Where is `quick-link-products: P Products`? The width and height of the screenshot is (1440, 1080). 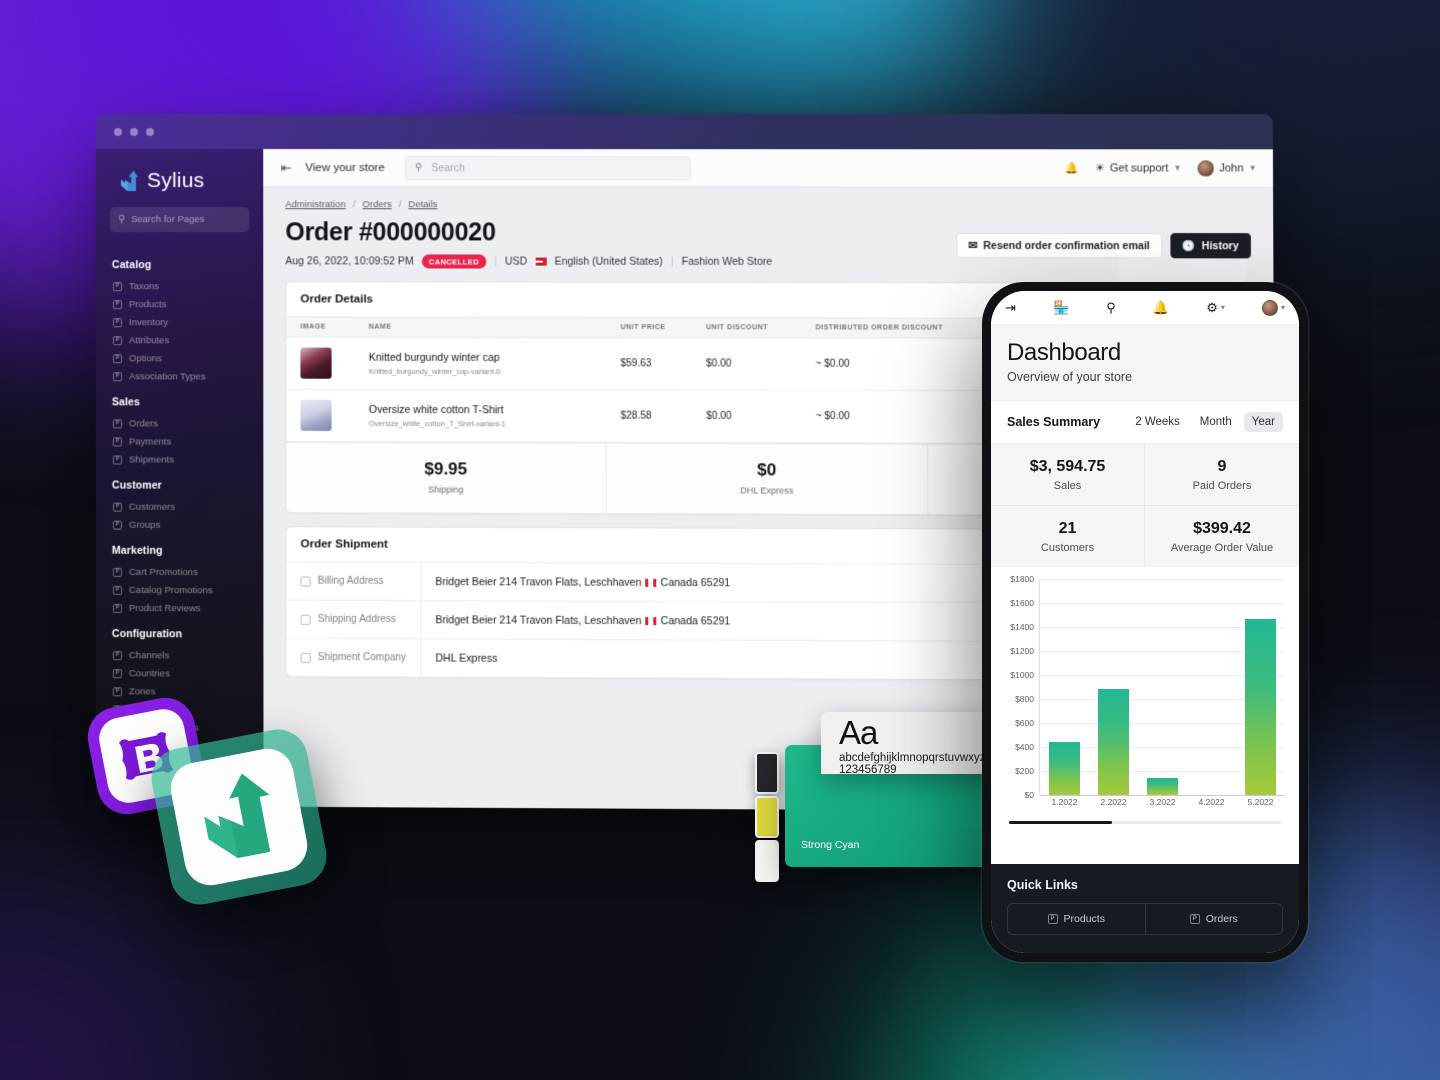 quick-link-products: P Products is located at coordinates (1076, 919).